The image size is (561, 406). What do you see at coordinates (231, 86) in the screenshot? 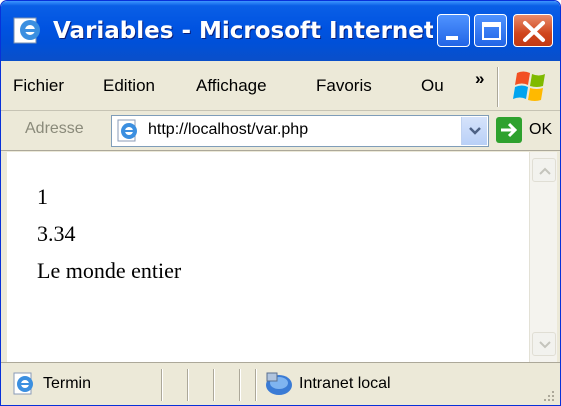
I see `menu-item-affichage: Affichage` at bounding box center [231, 86].